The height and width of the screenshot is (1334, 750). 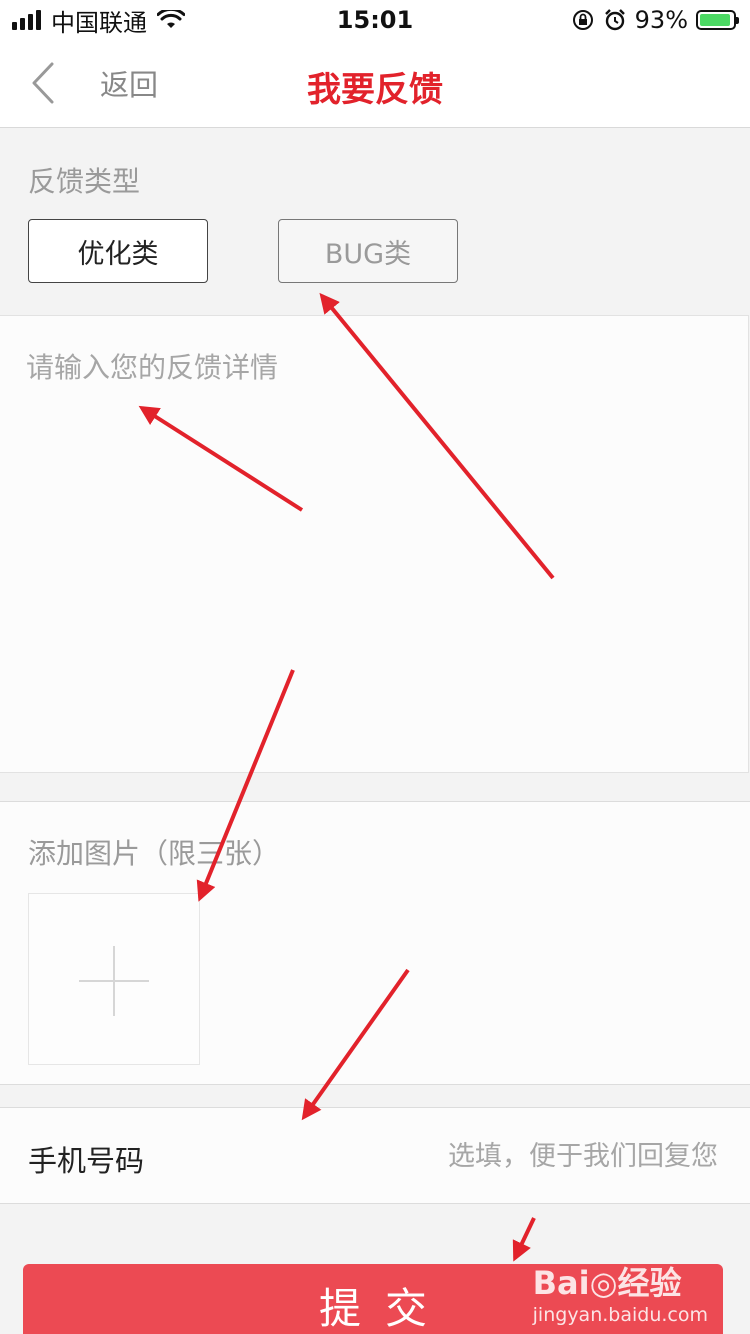 I want to click on nav-bar: 返回 我要反馈, so click(x=375, y=84).